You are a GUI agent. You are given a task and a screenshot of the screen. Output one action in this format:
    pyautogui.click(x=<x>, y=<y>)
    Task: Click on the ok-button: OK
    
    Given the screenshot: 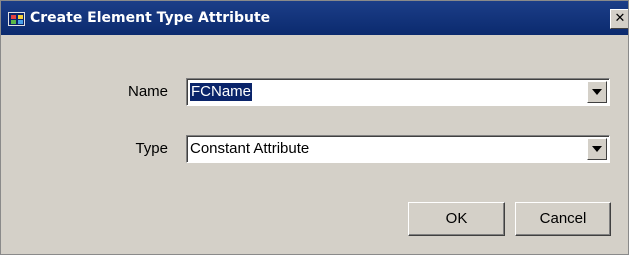 What is the action you would take?
    pyautogui.click(x=456, y=219)
    